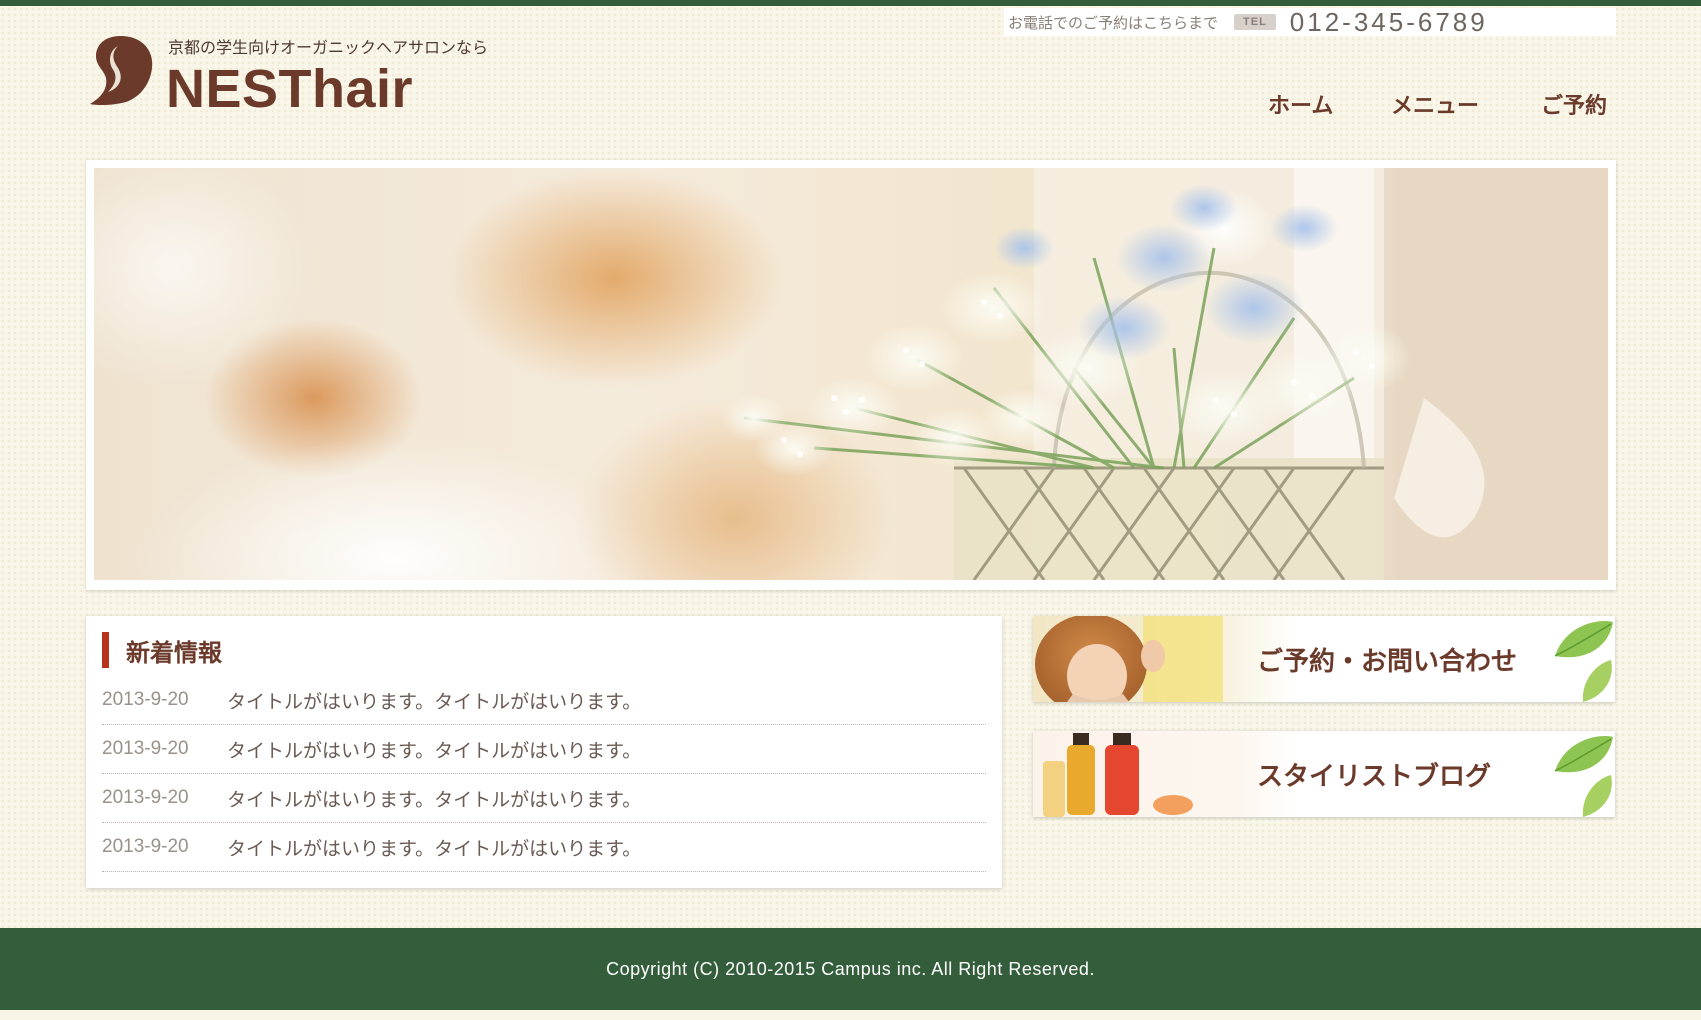 Image resolution: width=1701 pixels, height=1020 pixels. What do you see at coordinates (1255, 22) in the screenshot?
I see `tel-badge: TEL` at bounding box center [1255, 22].